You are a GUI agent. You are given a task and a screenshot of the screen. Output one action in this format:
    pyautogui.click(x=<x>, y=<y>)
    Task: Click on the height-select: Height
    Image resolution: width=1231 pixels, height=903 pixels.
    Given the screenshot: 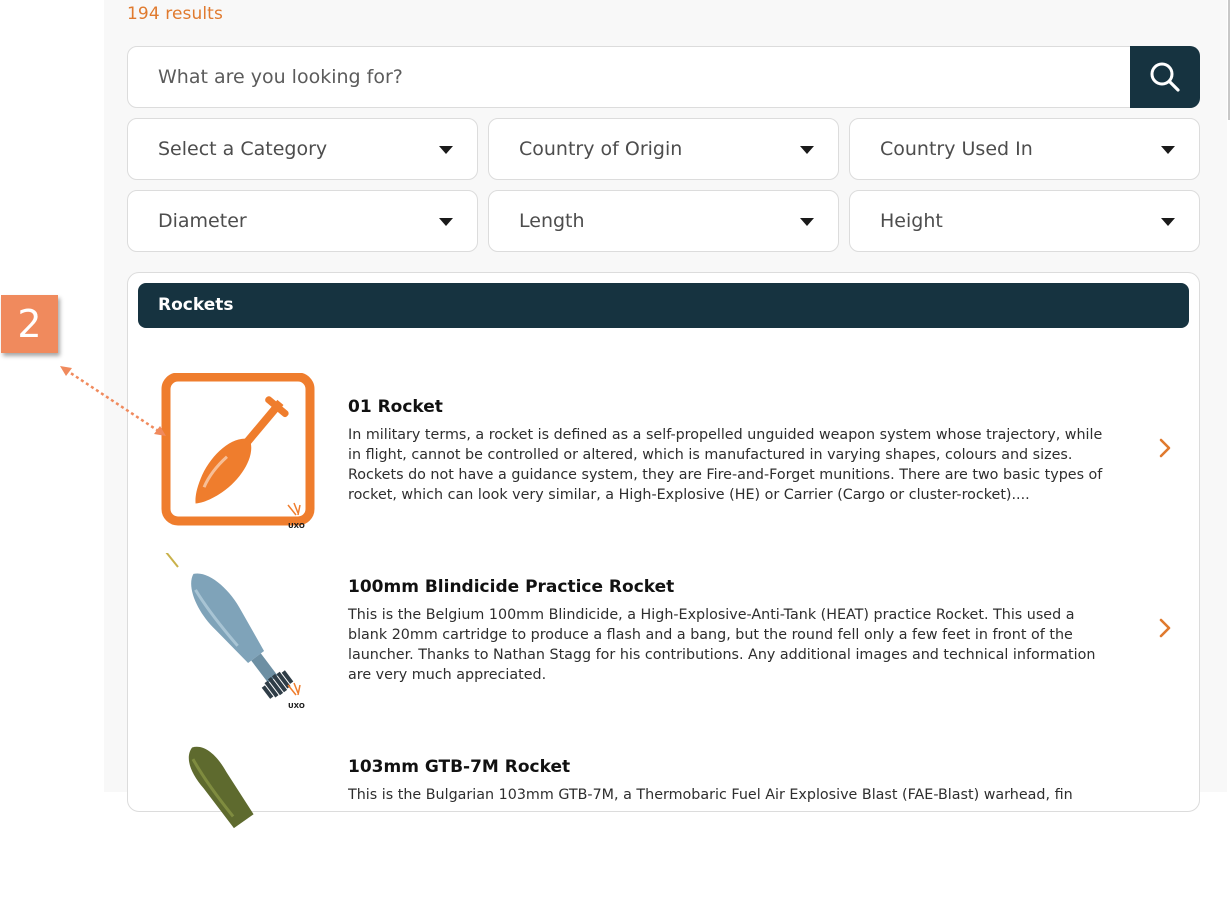 What is the action you would take?
    pyautogui.click(x=1024, y=221)
    